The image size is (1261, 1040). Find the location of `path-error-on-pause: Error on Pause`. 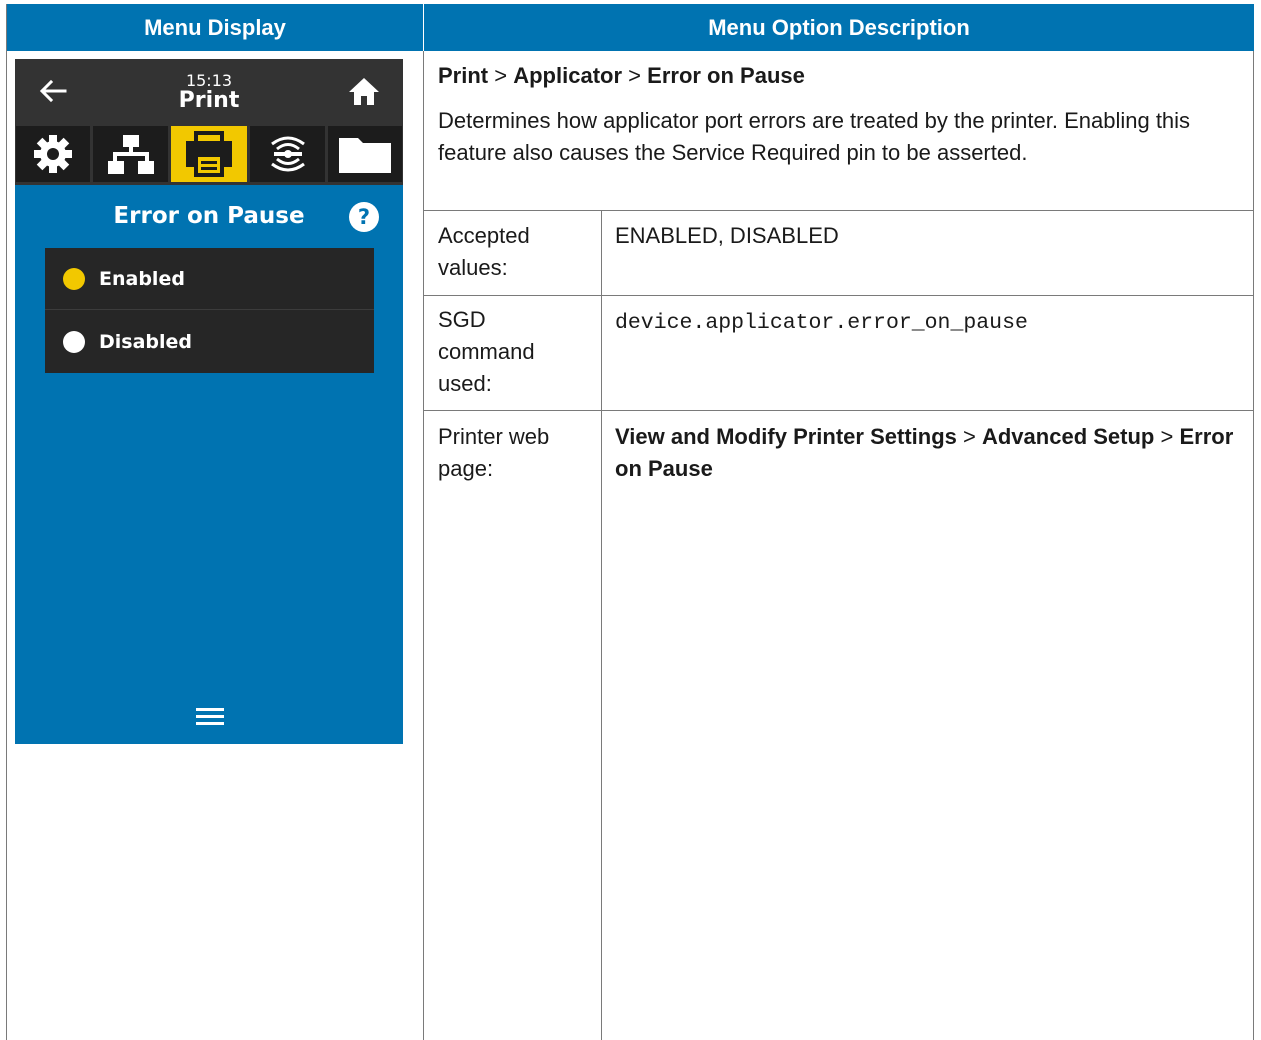

path-error-on-pause: Error on Pause is located at coordinates (726, 75).